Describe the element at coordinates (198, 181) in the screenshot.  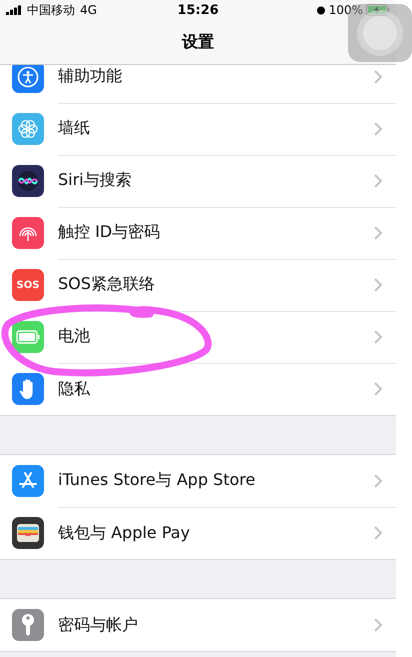
I see `settings-row: Siri与搜索` at that location.